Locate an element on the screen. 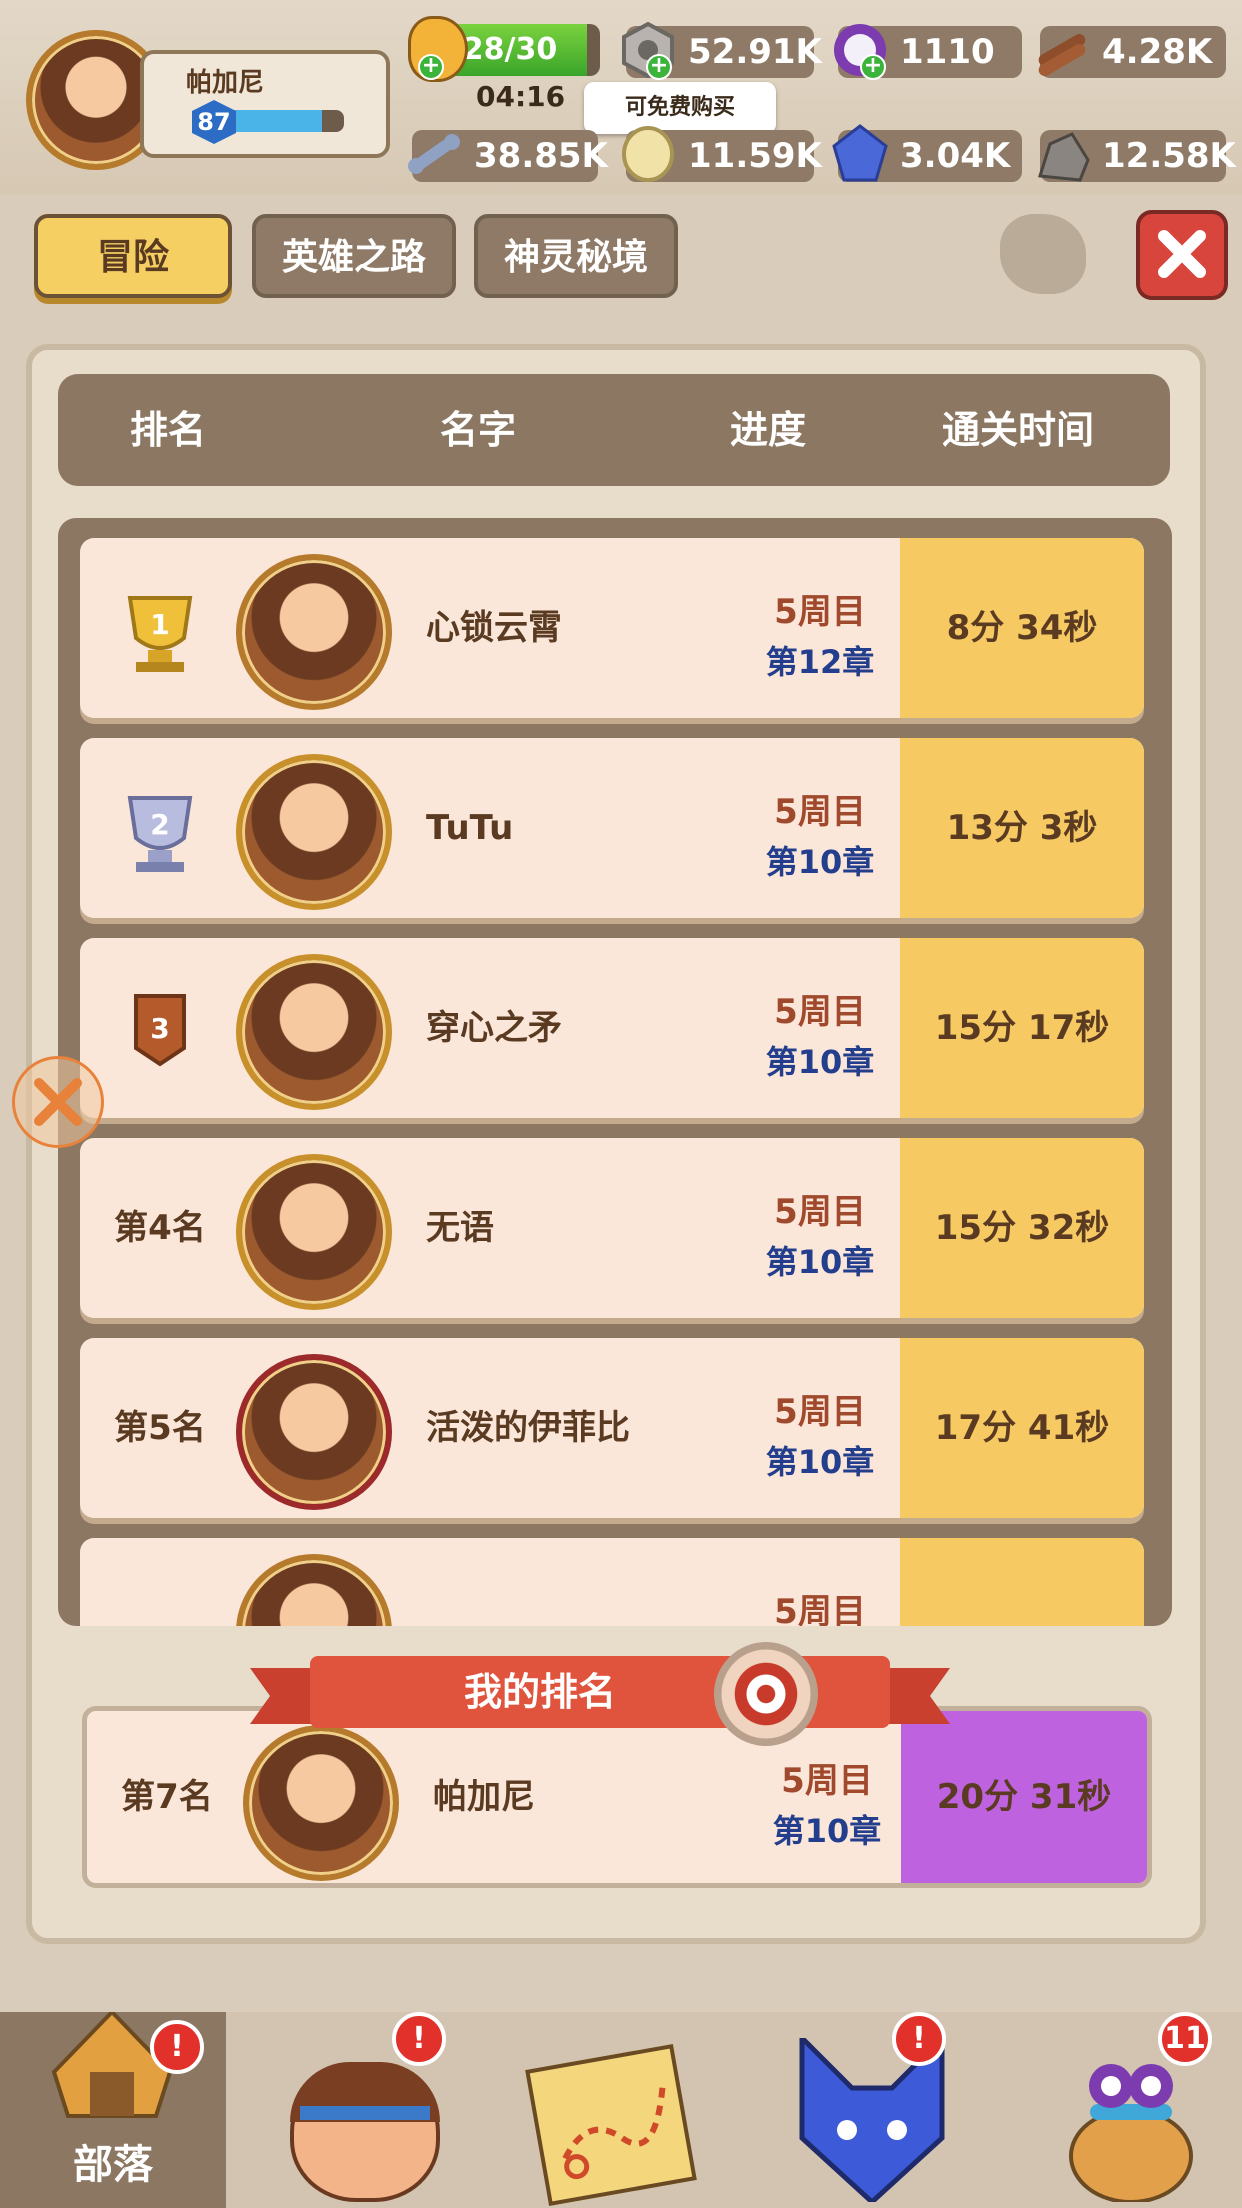 Image resolution: width=1242 pixels, height=2208 pixels. tab-hero-road-label: 英雄之路 is located at coordinates (353, 257).